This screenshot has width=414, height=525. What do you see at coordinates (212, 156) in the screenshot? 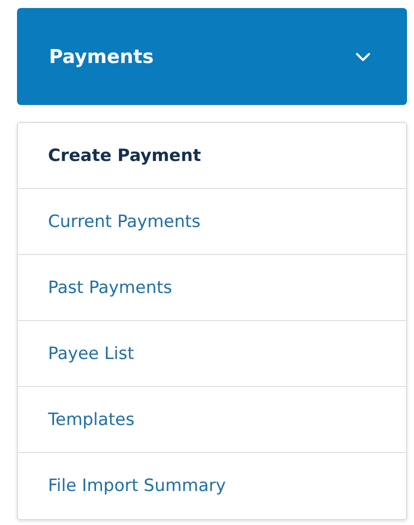
I see `menu-item: Create Payment` at bounding box center [212, 156].